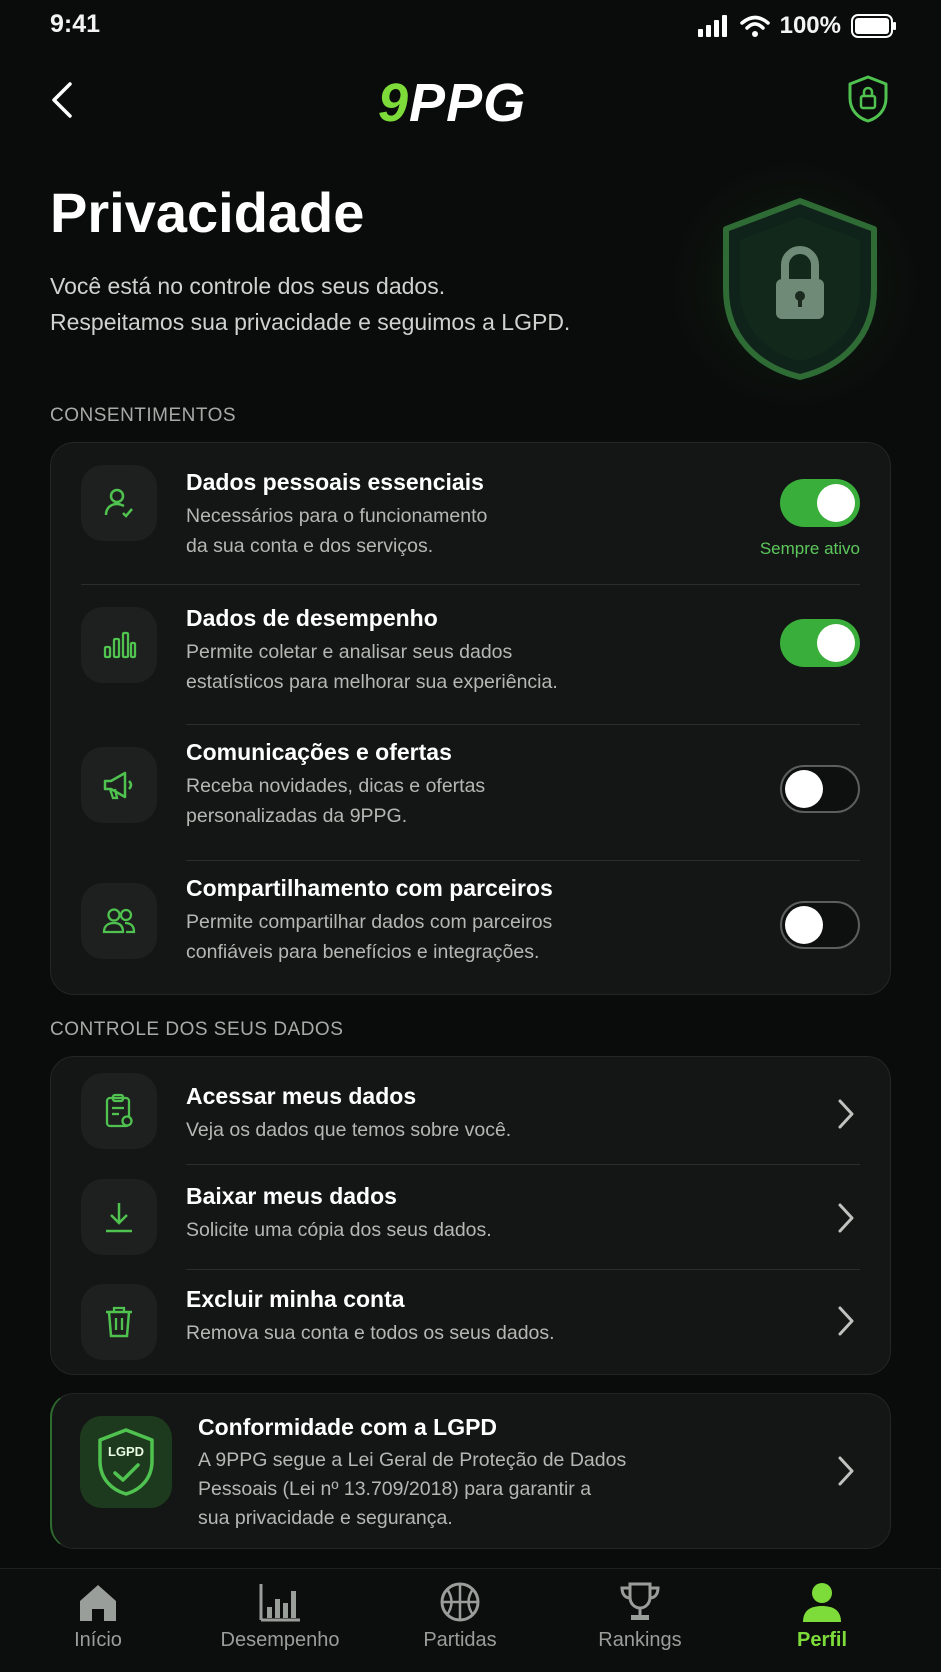 Image resolution: width=941 pixels, height=1672 pixels. I want to click on consent-title: Compartilhamento com parceiros, so click(369, 888).